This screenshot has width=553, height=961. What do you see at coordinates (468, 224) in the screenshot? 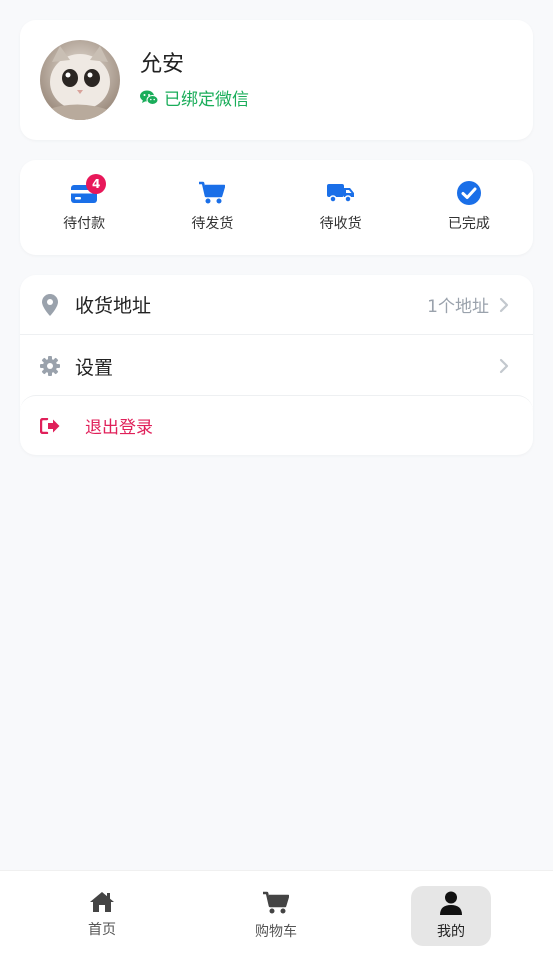
I see `order-label: 已完成` at bounding box center [468, 224].